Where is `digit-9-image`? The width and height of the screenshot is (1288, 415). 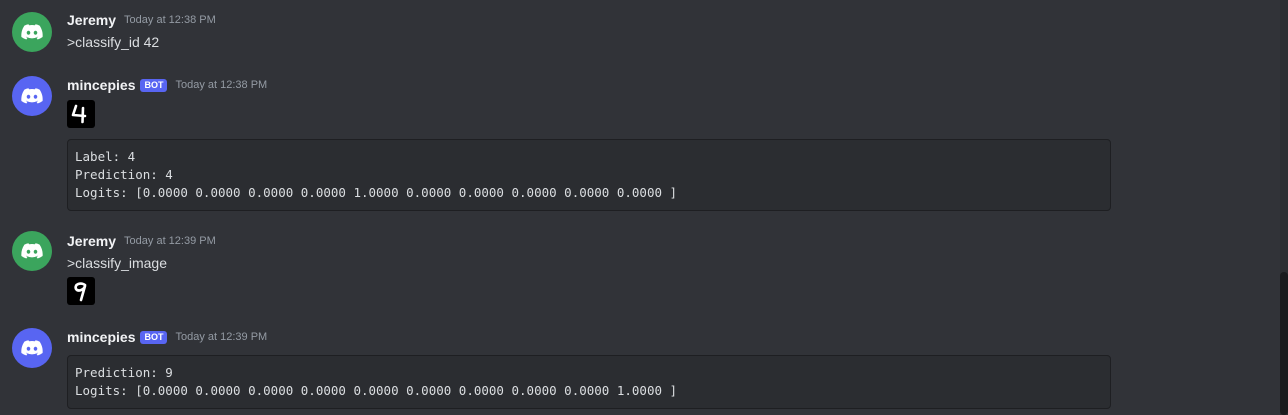
digit-9-image is located at coordinates (80, 292).